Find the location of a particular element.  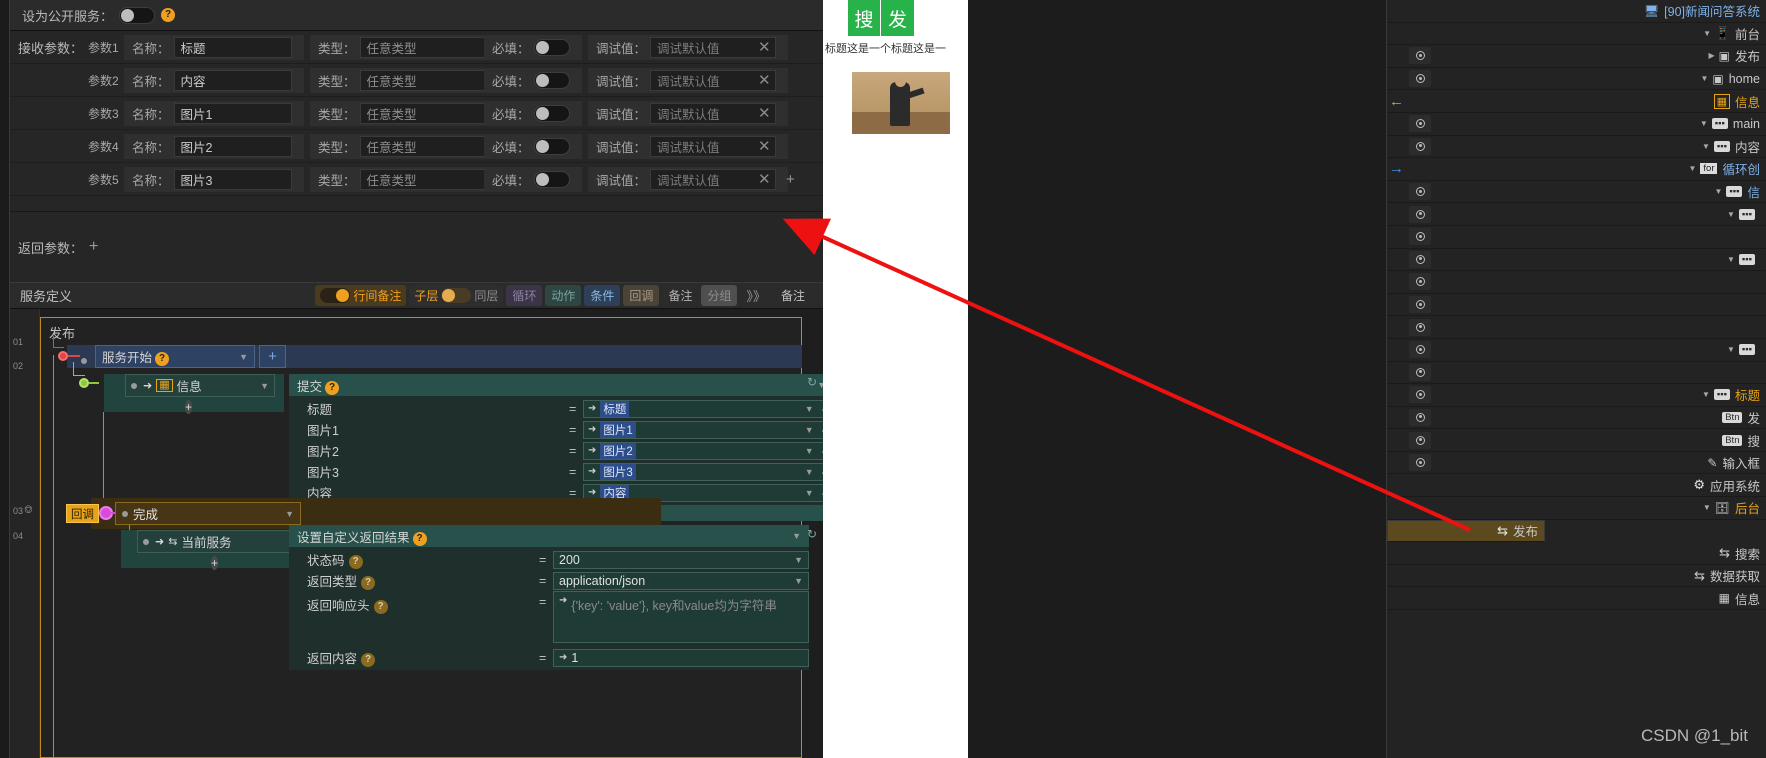

param-name-input: 内容 is located at coordinates (232, 80).